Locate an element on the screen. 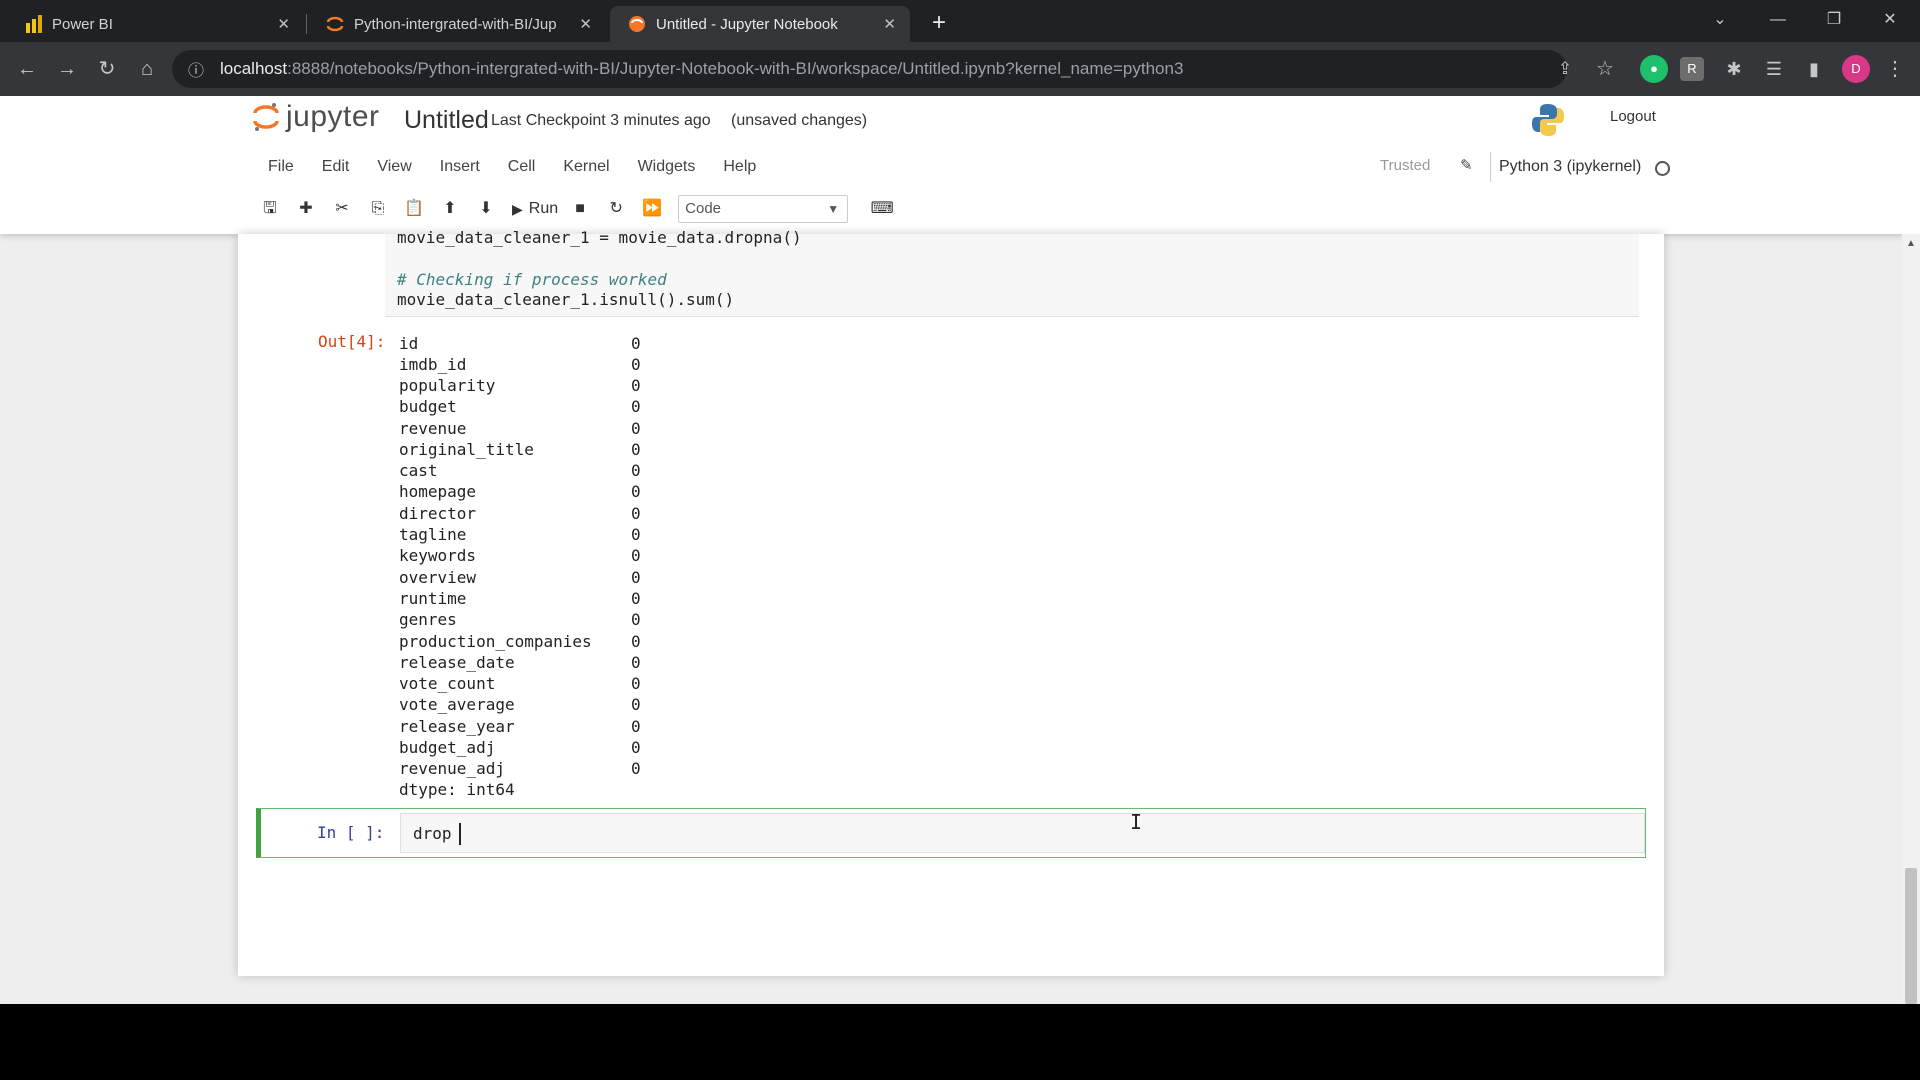 The width and height of the screenshot is (1920, 1080). tab-label: Power BI is located at coordinates (82, 24).